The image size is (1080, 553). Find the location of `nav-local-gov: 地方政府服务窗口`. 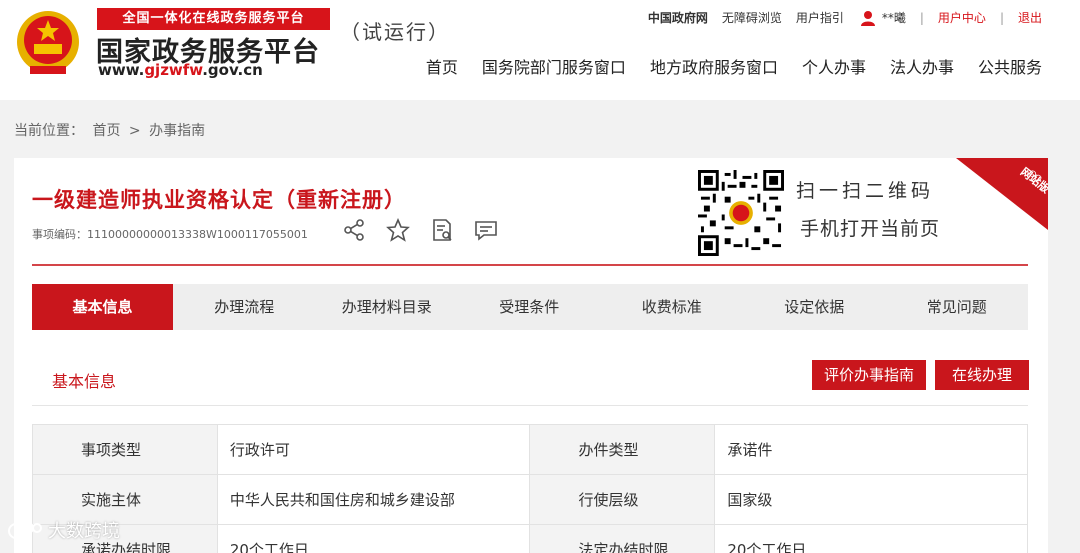

nav-local-gov: 地方政府服务窗口 is located at coordinates (714, 66).